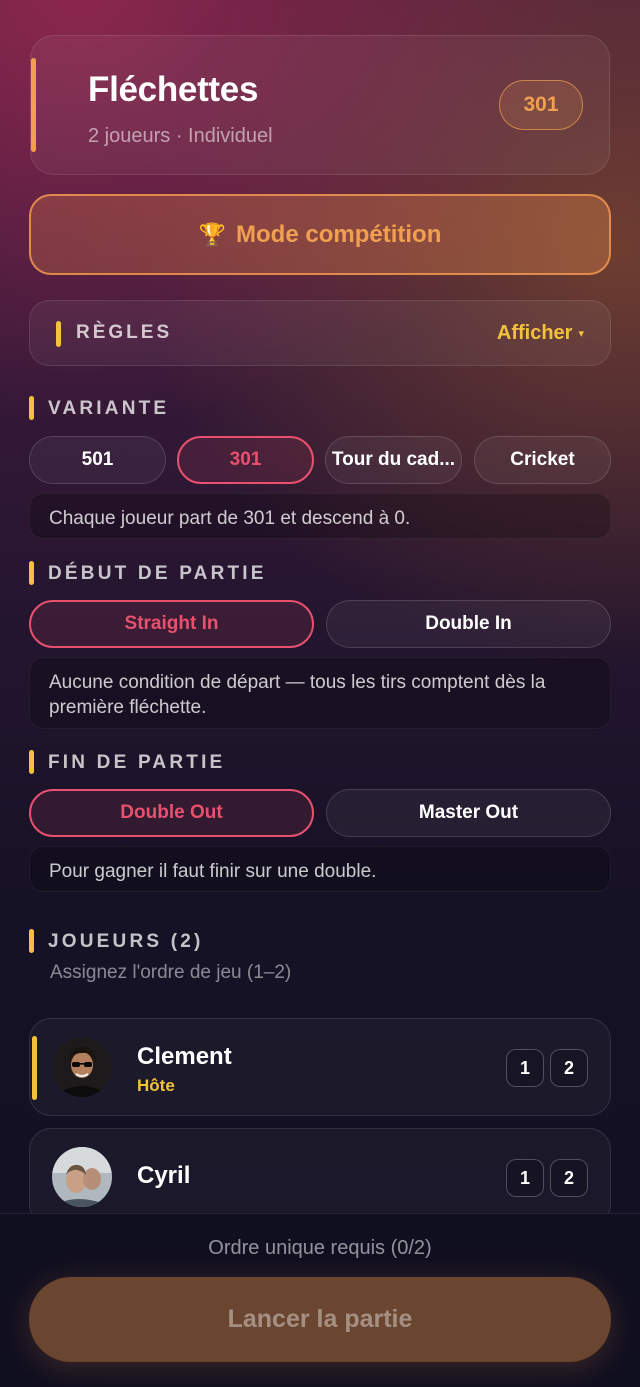  I want to click on player-name: Cyril, so click(164, 1175).